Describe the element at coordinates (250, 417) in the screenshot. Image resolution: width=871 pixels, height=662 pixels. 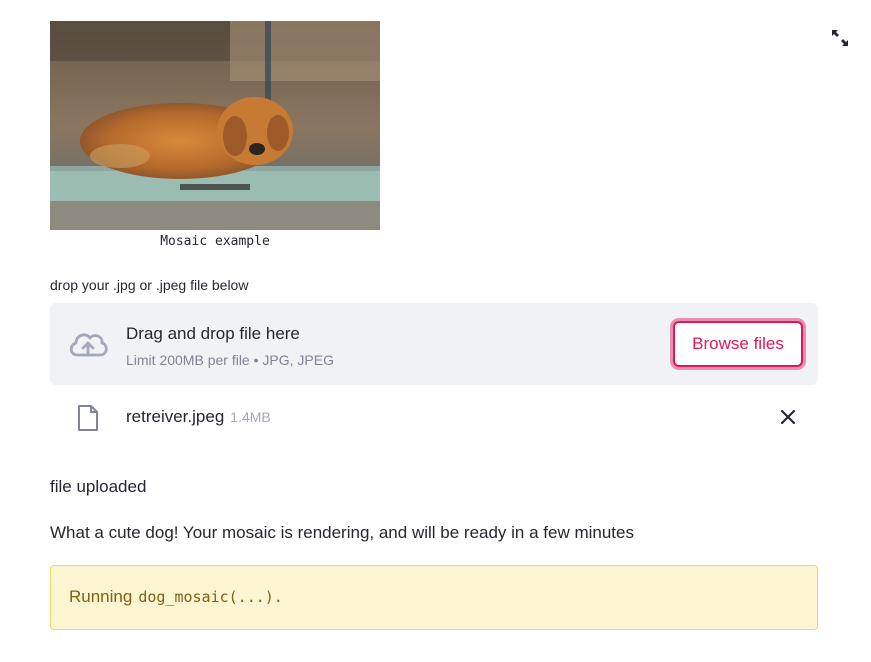
I see `file-size: 1.4MB` at that location.